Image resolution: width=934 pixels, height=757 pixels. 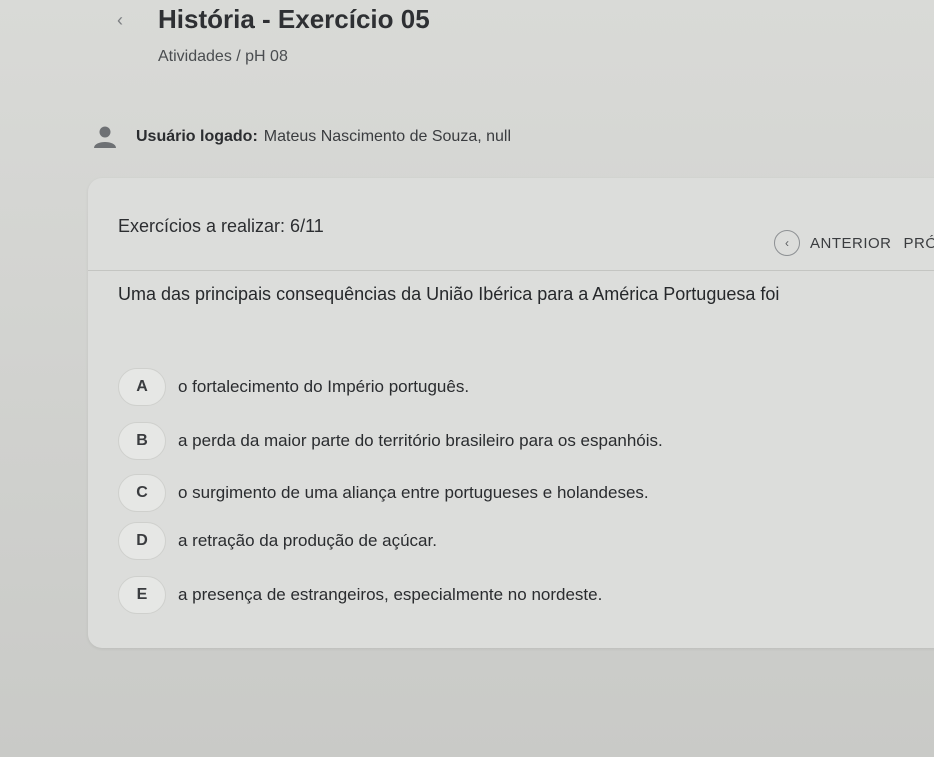 What do you see at coordinates (919, 243) in the screenshot?
I see `next-button: PRÓ` at bounding box center [919, 243].